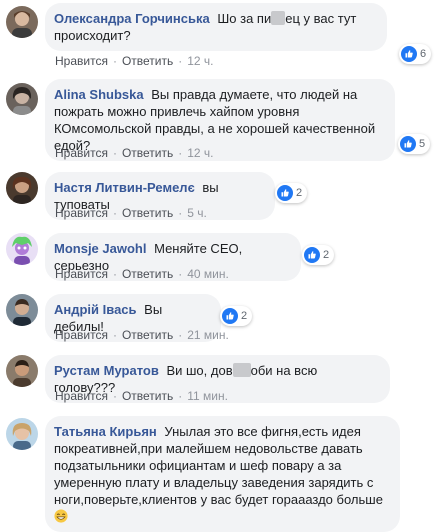 Image resolution: width=445 pixels, height=532 pixels. Describe the element at coordinates (100, 248) in the screenshot. I see `comment-author: Monsje Jawohl` at that location.